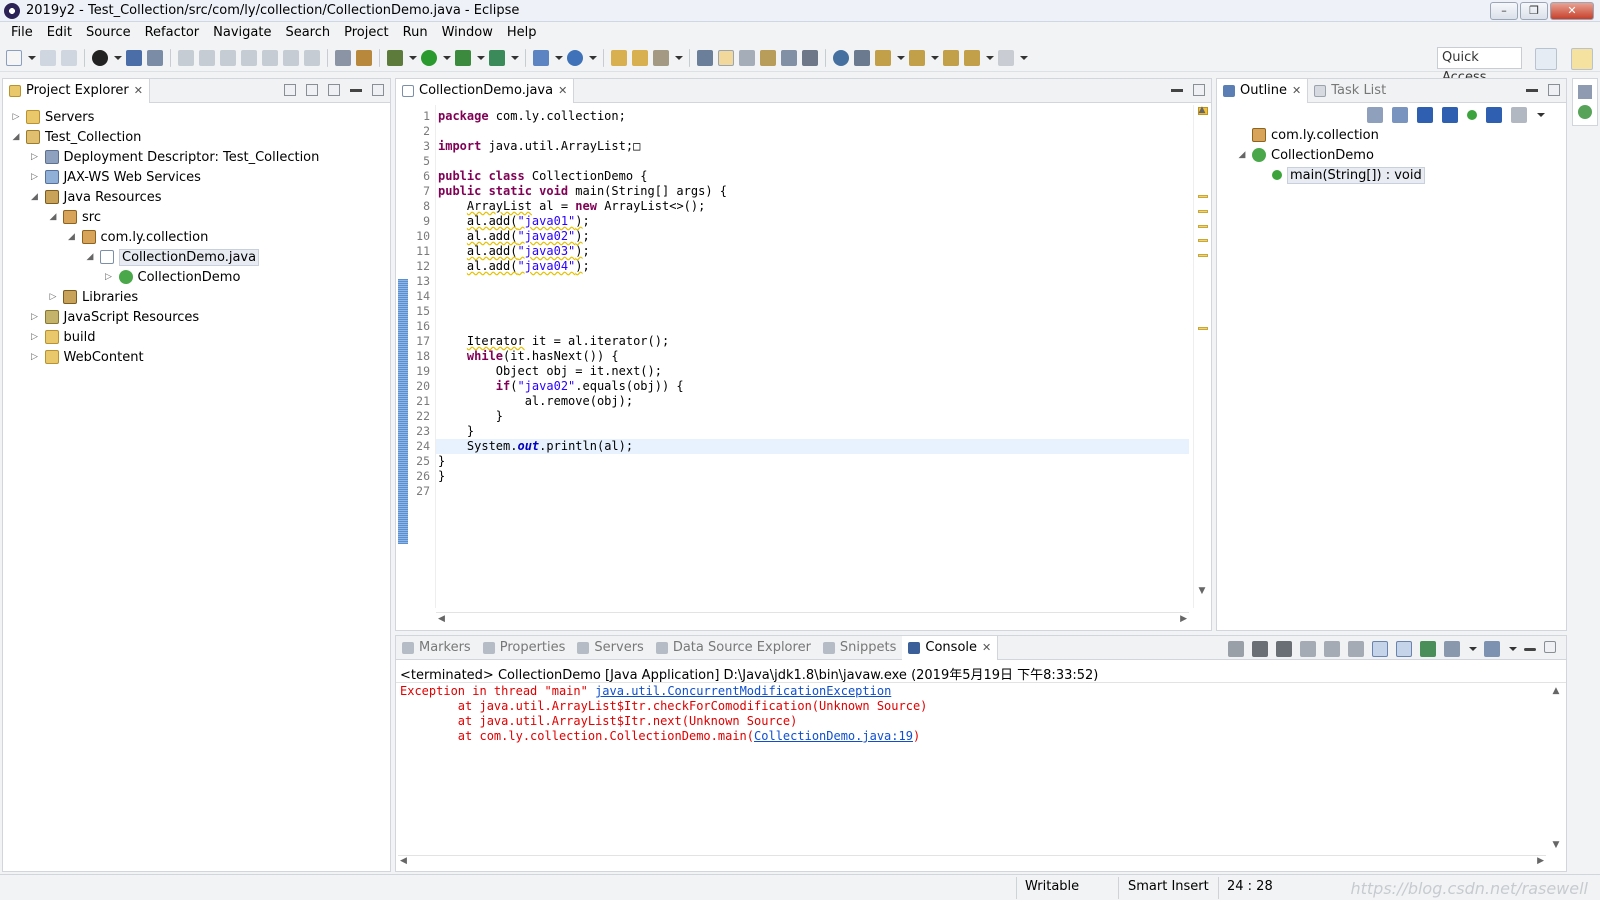 Image resolution: width=1600 pixels, height=900 pixels. Describe the element at coordinates (14, 57) in the screenshot. I see `new-icon` at that location.